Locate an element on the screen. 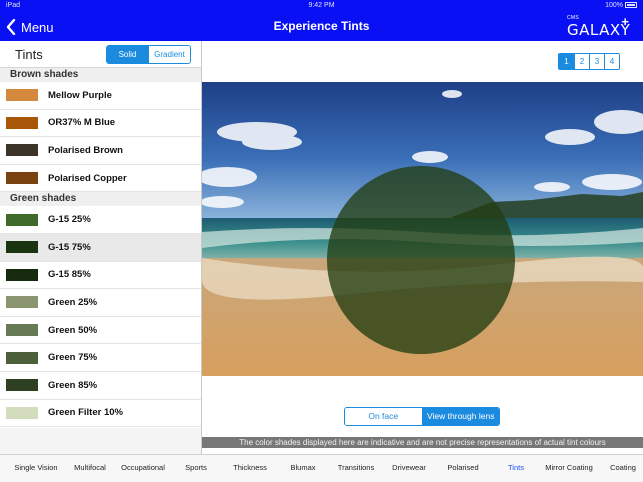  shade-name: G-15 75% is located at coordinates (69, 247).